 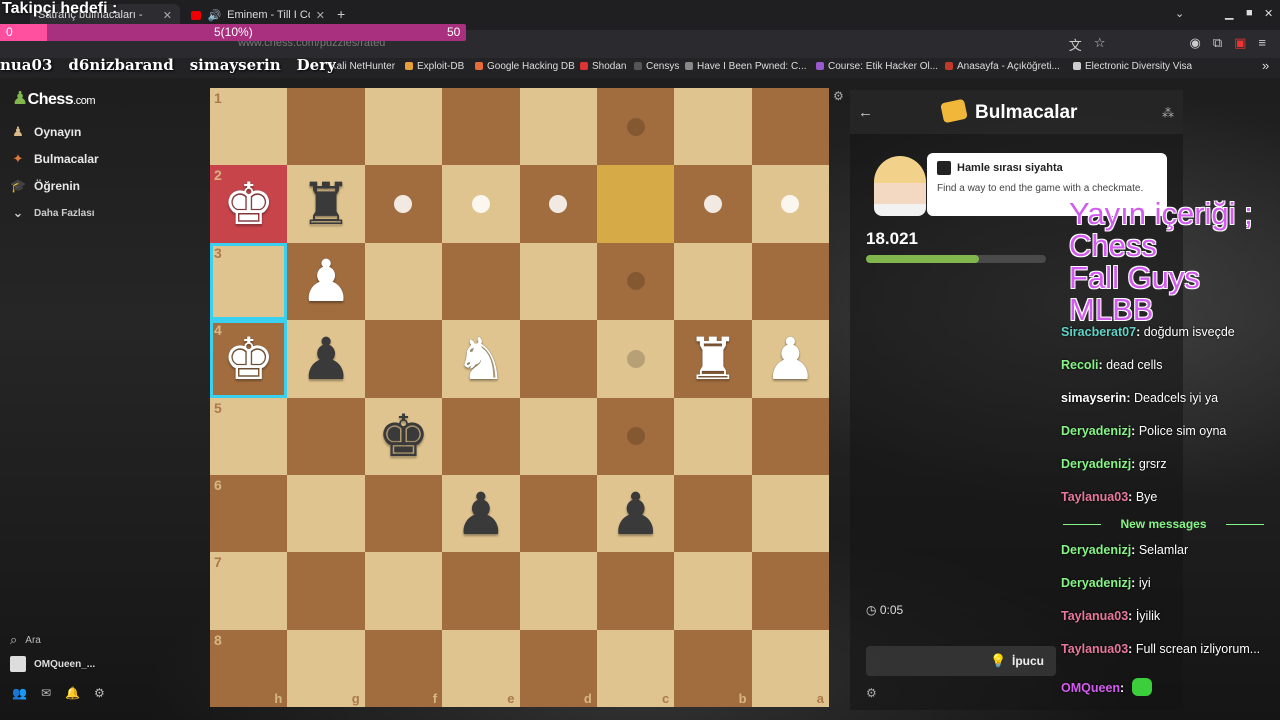 What do you see at coordinates (403, 513) in the screenshot?
I see `square-f6` at bounding box center [403, 513].